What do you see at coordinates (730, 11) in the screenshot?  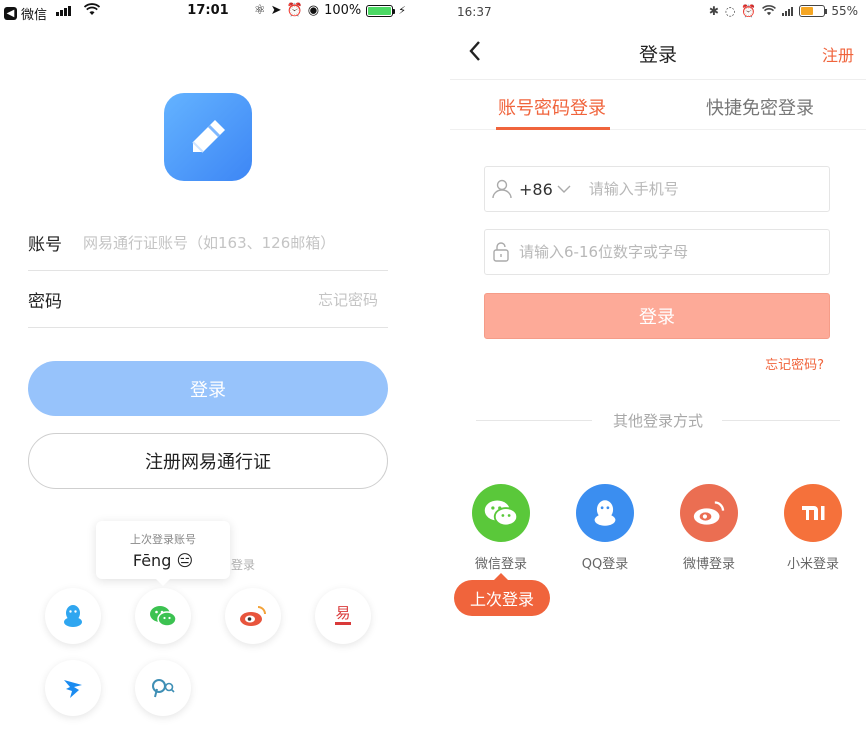 I see `mute-icon: ◌` at bounding box center [730, 11].